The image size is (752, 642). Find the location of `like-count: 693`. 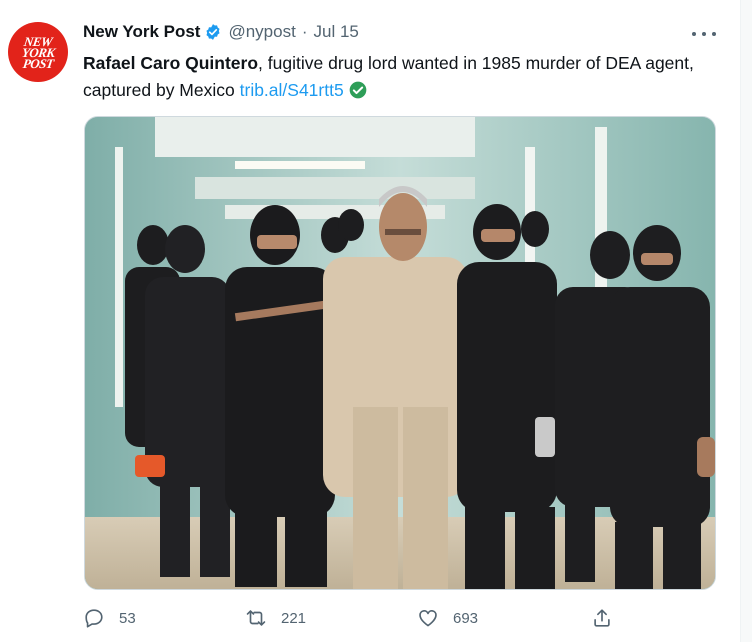

like-count: 693 is located at coordinates (466, 618).